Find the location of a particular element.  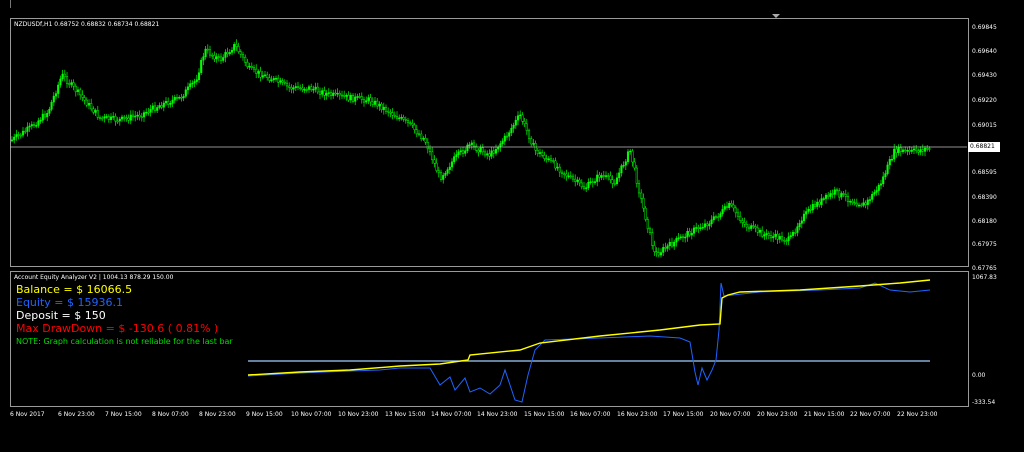

x-tick: 16 Nov 23:00 is located at coordinates (637, 414).